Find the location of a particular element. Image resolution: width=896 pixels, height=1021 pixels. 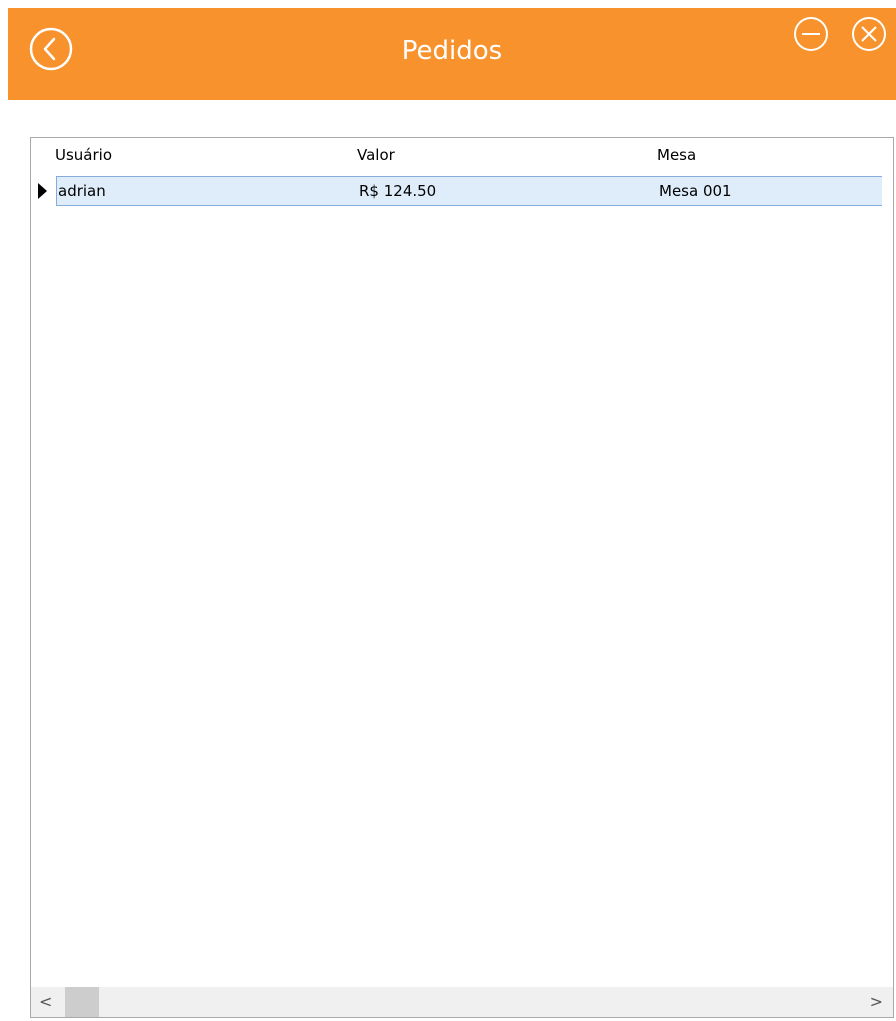

row-selection-highlight is located at coordinates (469, 191).